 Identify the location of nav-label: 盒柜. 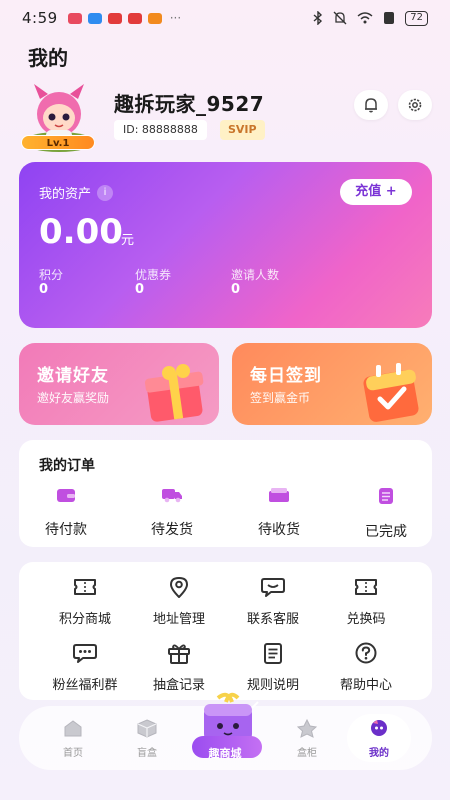
(307, 753).